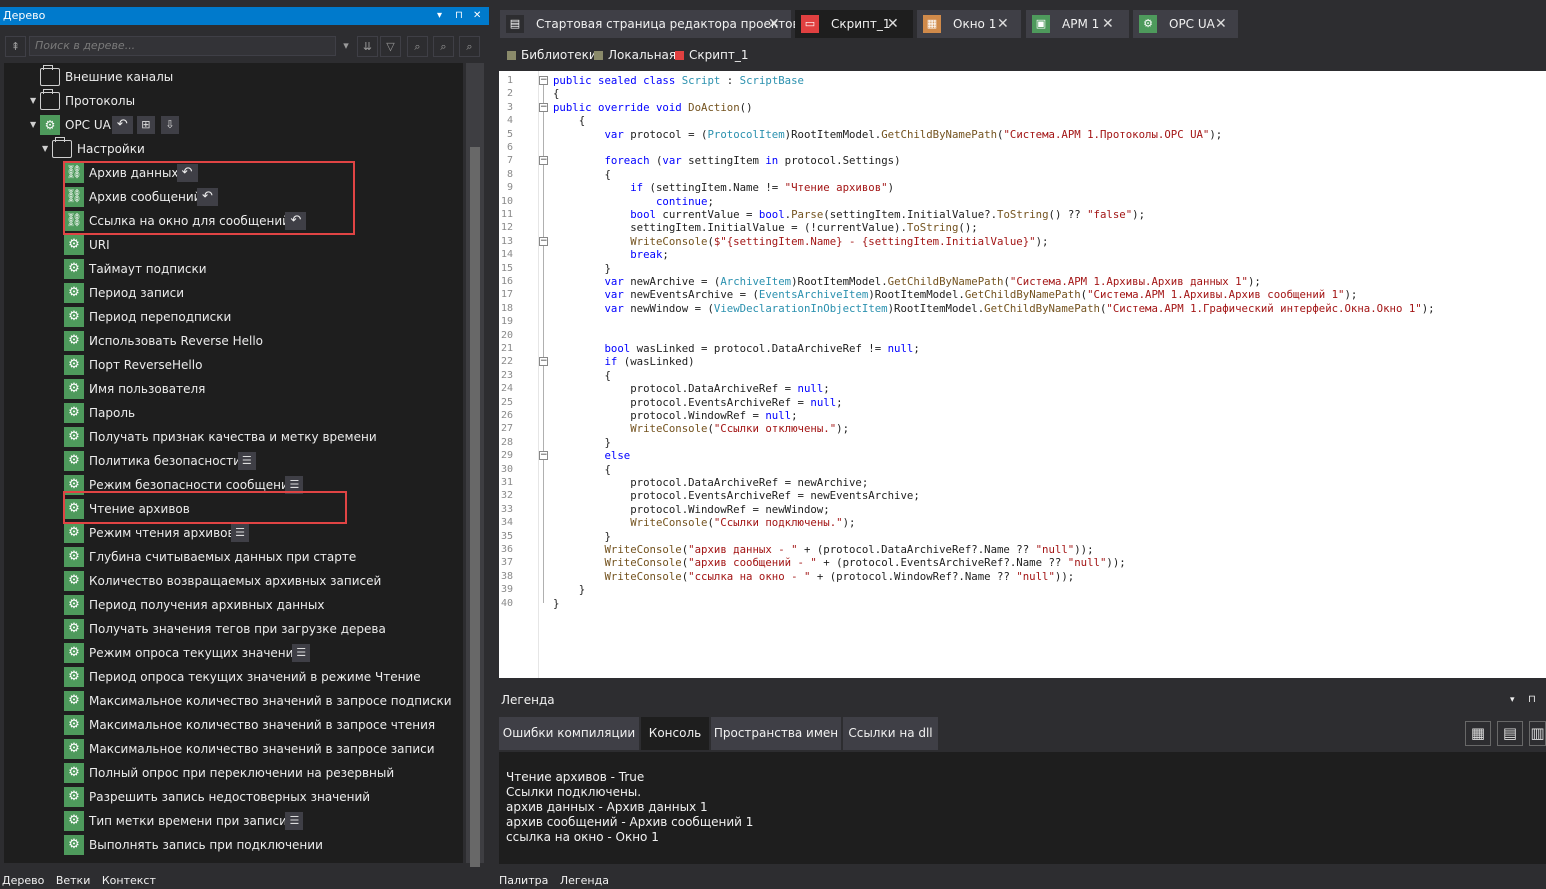 Image resolution: width=1546 pixels, height=889 pixels. I want to click on breadcrumb-local: Локальная, so click(635, 55).